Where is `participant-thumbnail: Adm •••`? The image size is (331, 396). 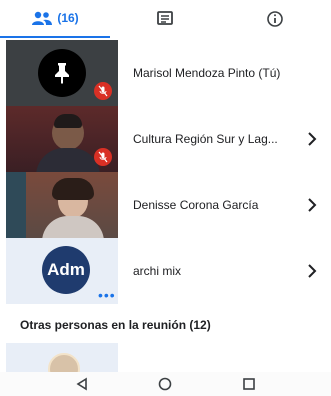
participant-thumbnail: Adm ••• is located at coordinates (62, 271).